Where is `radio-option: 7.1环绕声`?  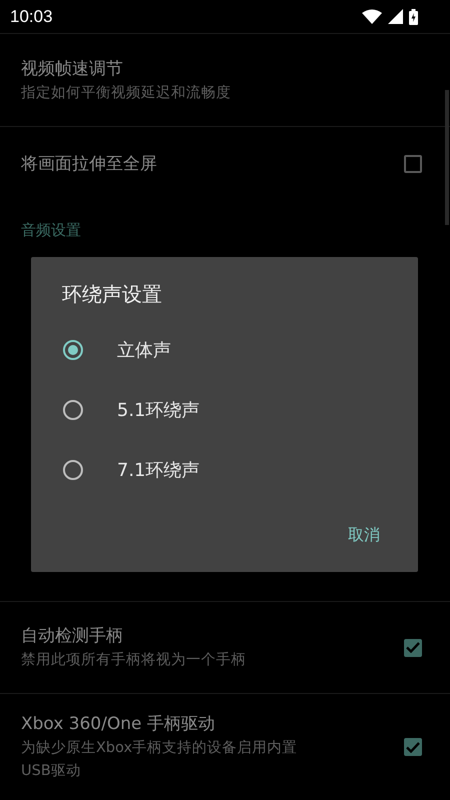 radio-option: 7.1环绕声 is located at coordinates (224, 470).